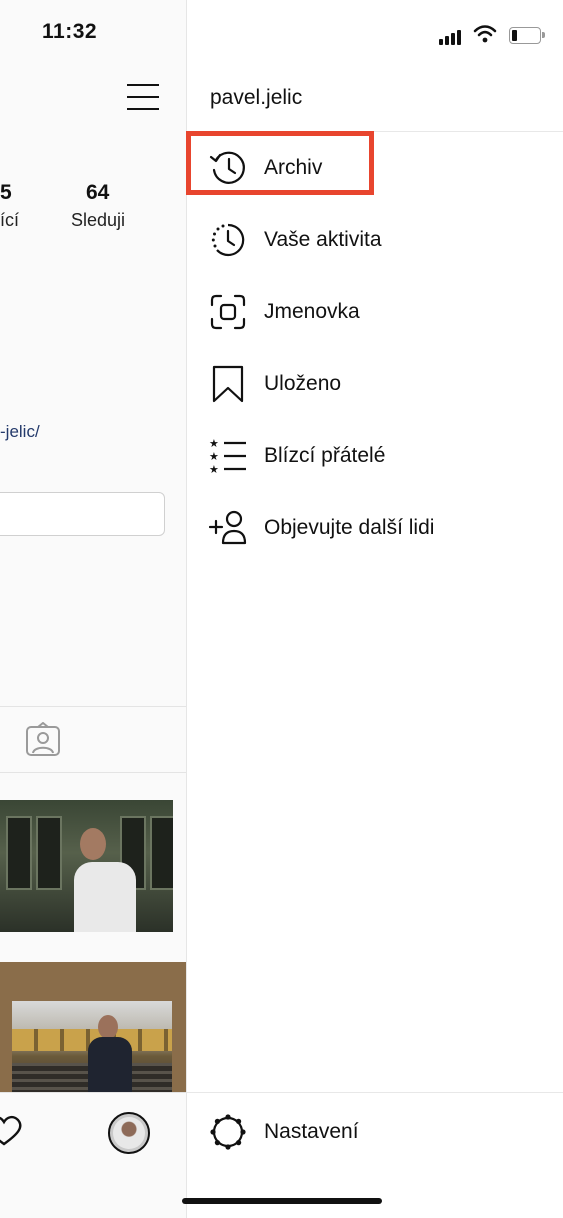  I want to click on tagged-icon, so click(43, 740).